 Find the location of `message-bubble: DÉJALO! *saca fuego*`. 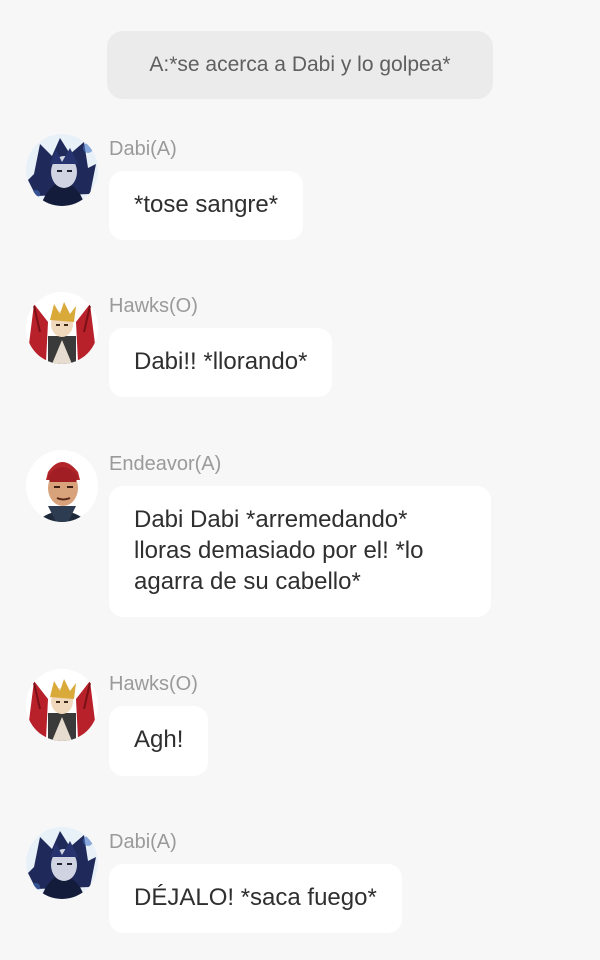

message-bubble: DÉJALO! *saca fuego* is located at coordinates (255, 898).